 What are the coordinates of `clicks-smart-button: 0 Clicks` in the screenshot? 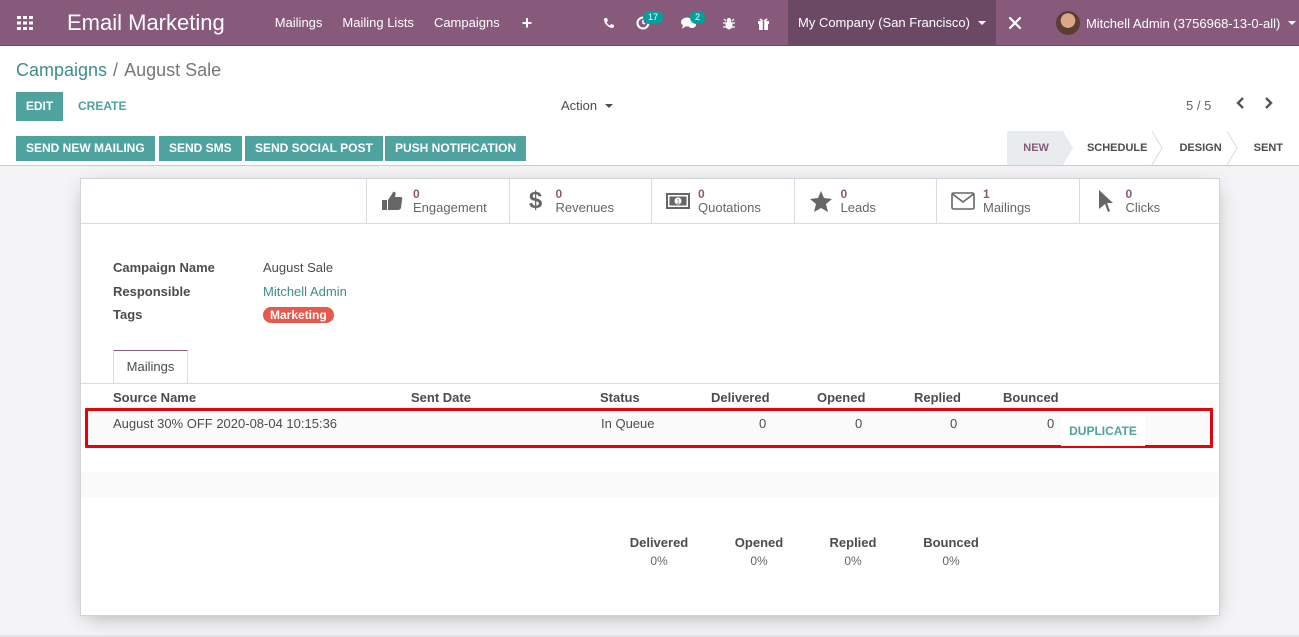 It's located at (1150, 201).